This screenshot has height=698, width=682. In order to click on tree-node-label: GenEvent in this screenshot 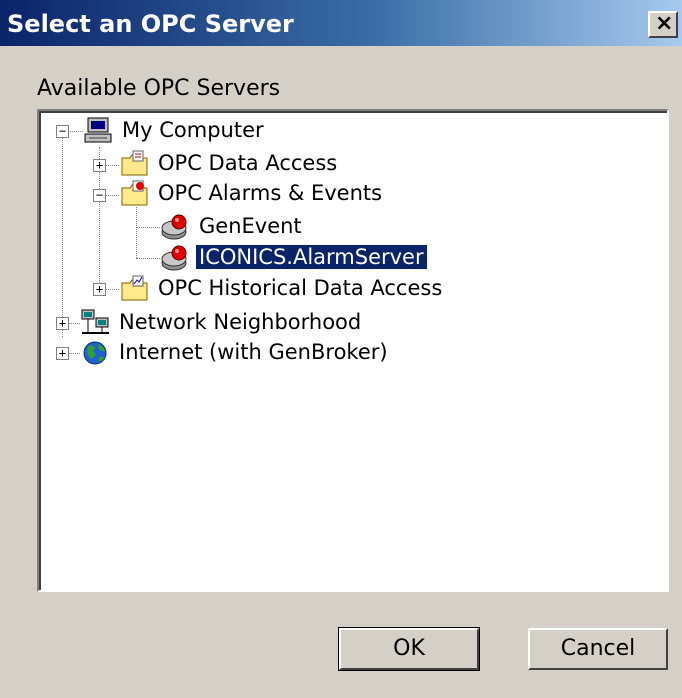, I will do `click(250, 226)`.